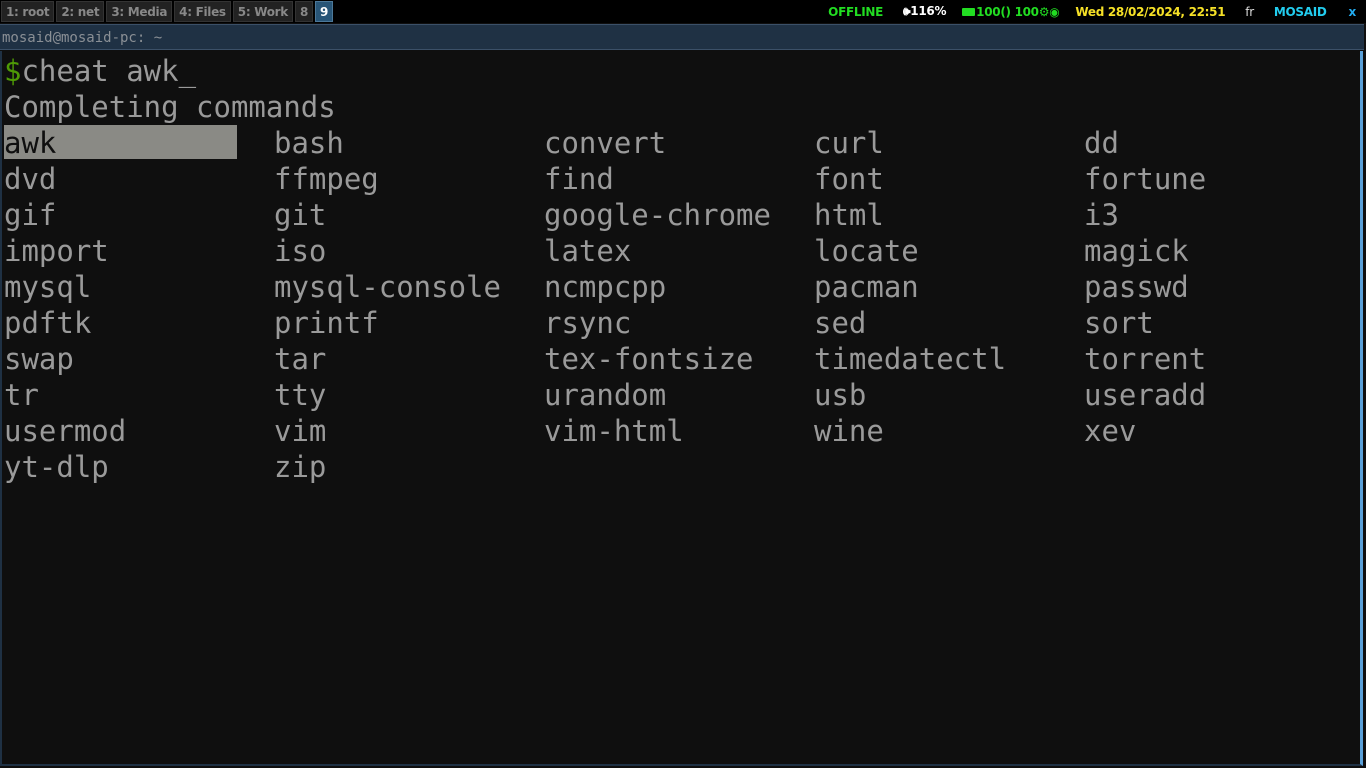  What do you see at coordinates (866, 286) in the screenshot?
I see `completion-item: pacman` at bounding box center [866, 286].